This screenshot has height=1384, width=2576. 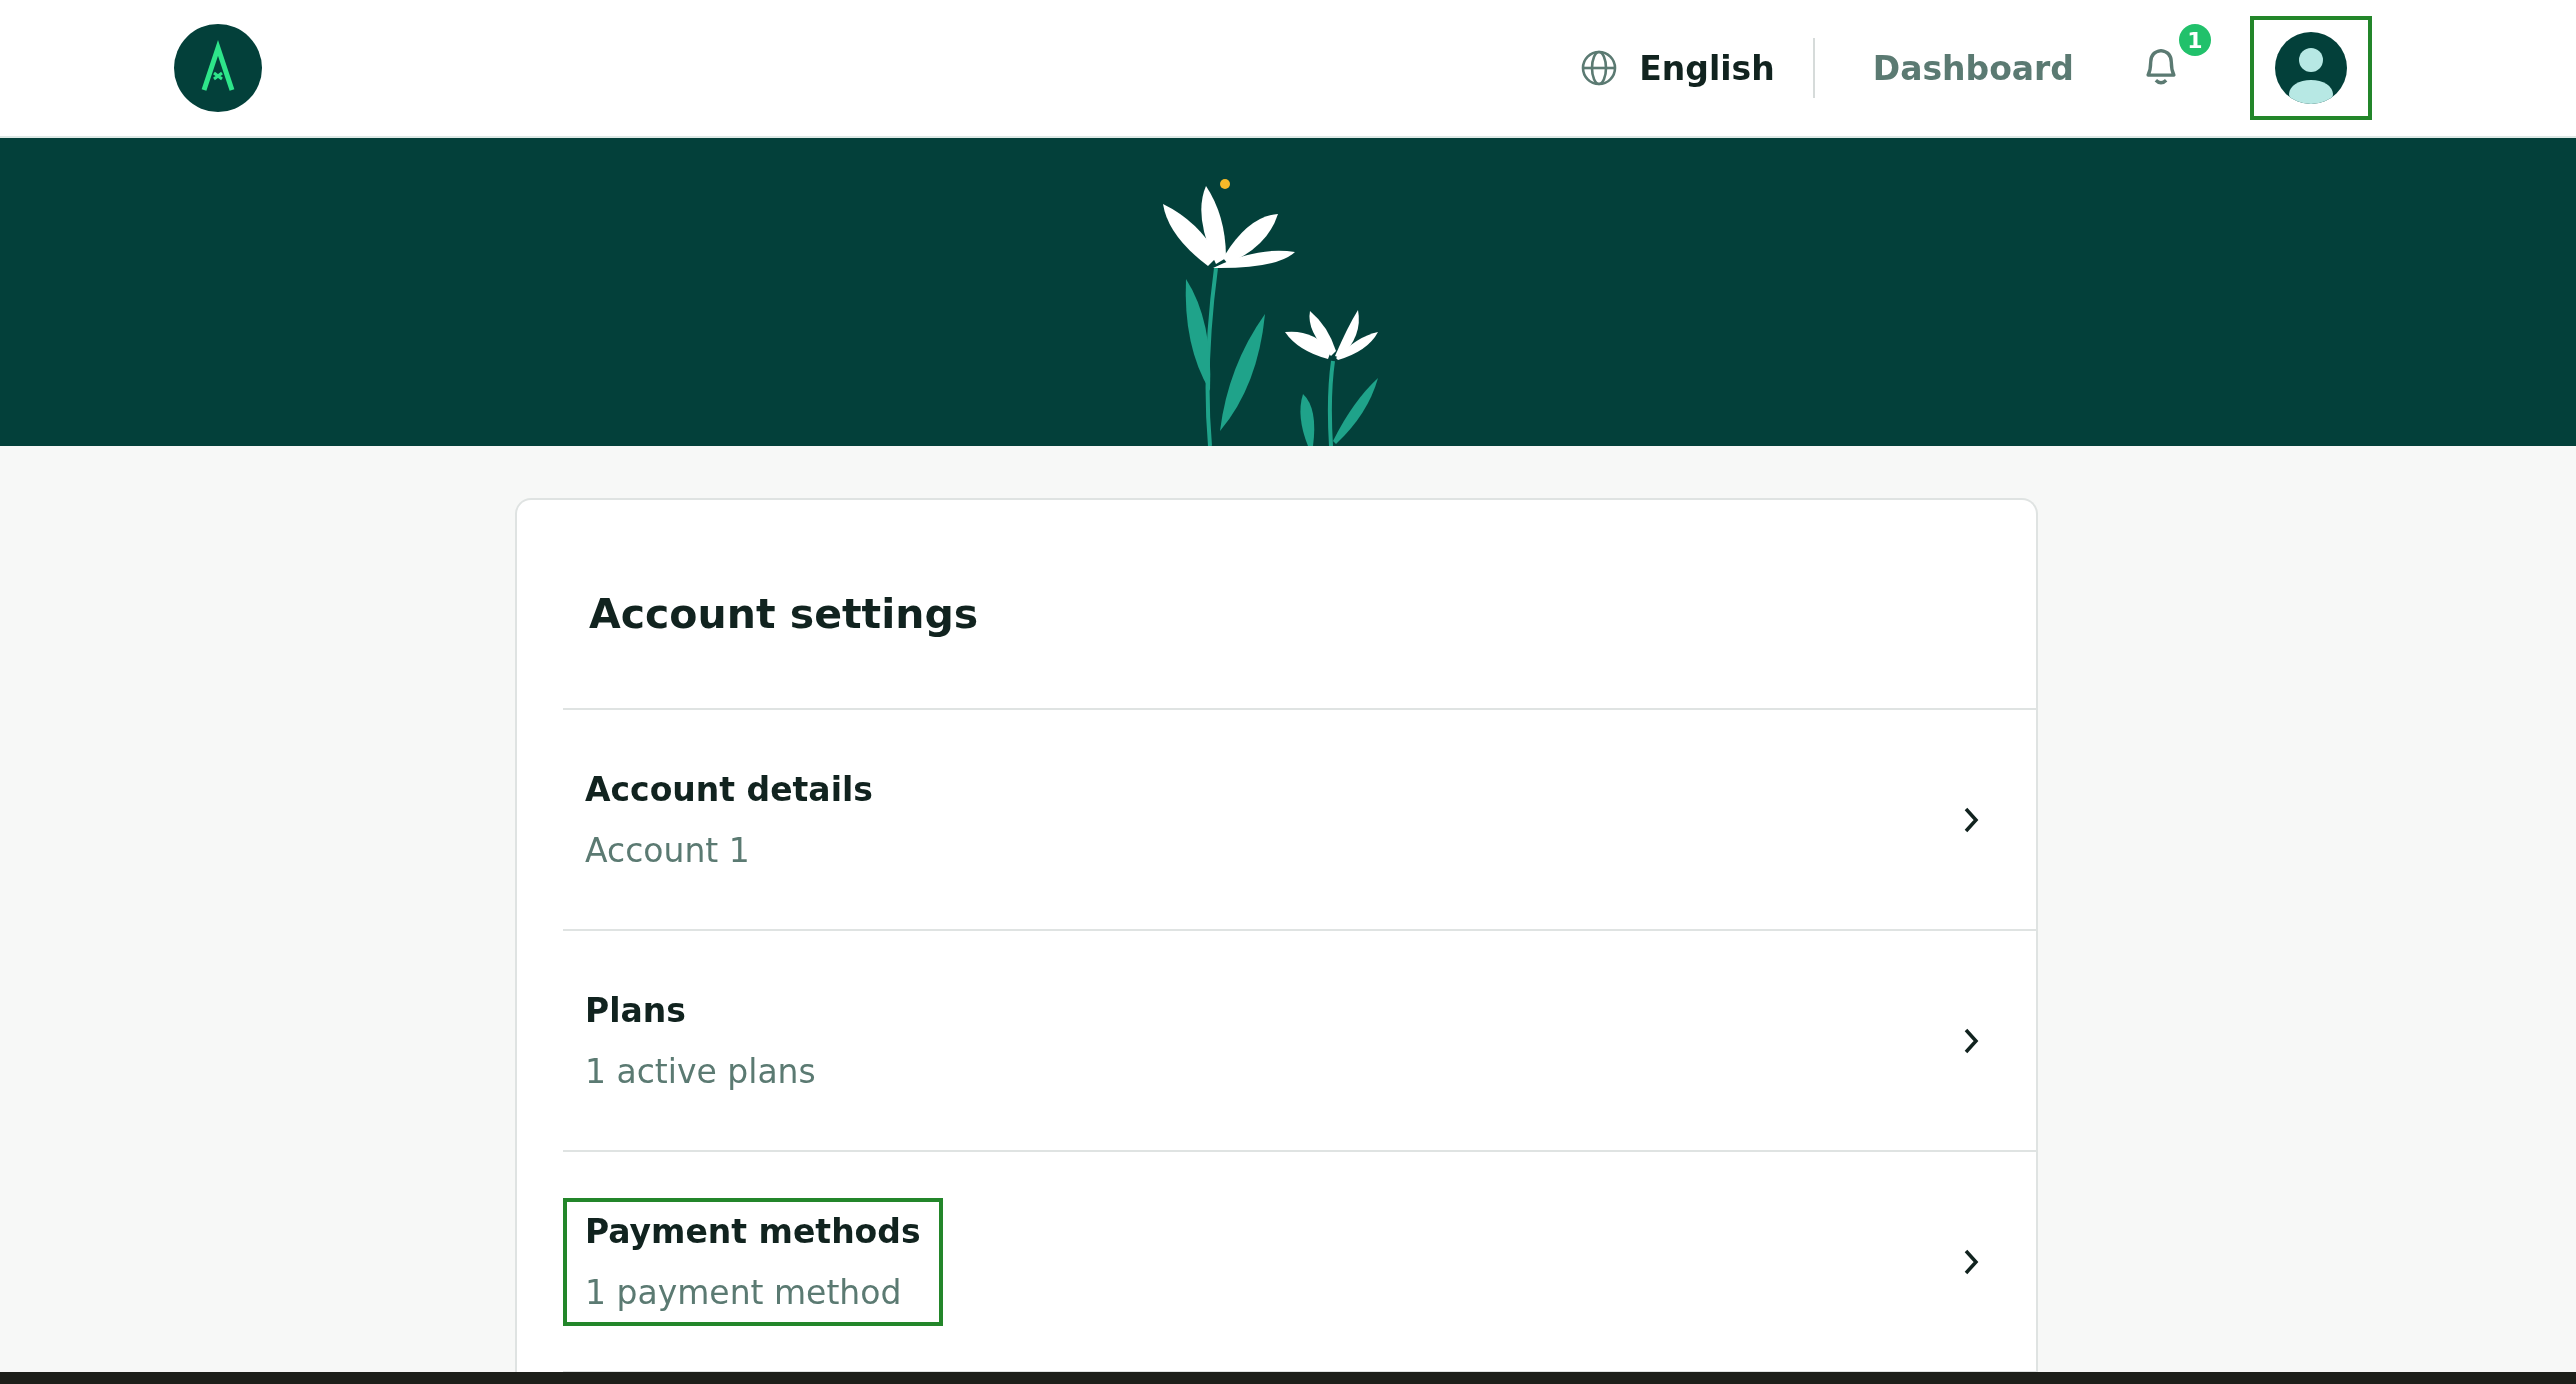 What do you see at coordinates (1973, 68) in the screenshot?
I see `dashboard-link: Dashboard` at bounding box center [1973, 68].